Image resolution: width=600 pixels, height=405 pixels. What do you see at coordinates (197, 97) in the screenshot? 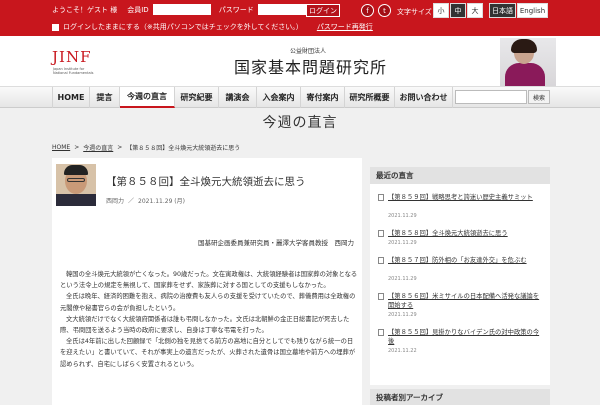
I see `nav-research-bulletin: 研究紀要` at bounding box center [197, 97].